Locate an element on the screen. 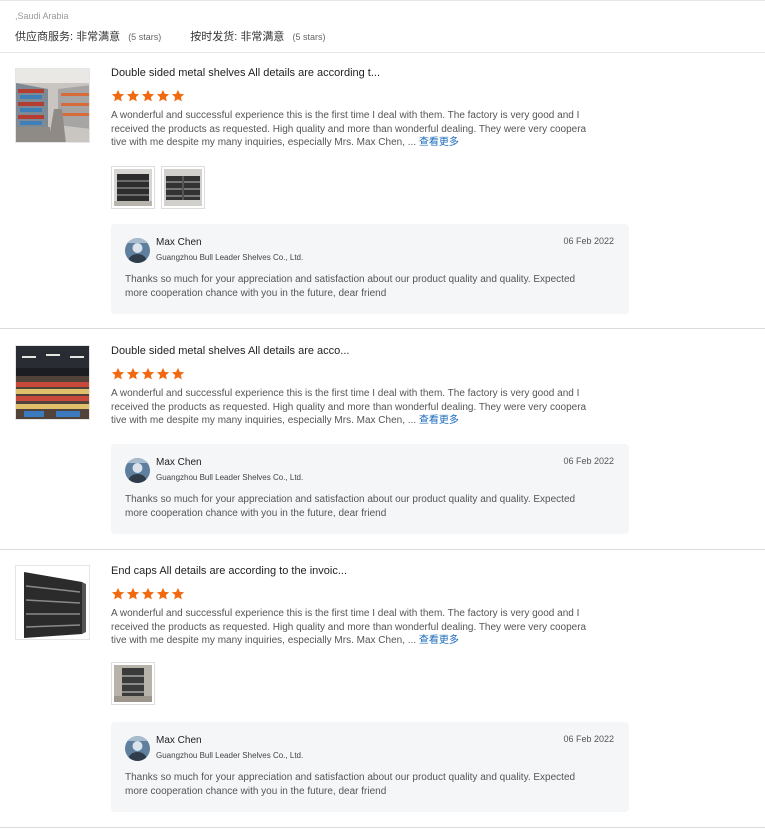  shipping-rating: 按时发货: 非常满意 (5 stars) is located at coordinates (257, 36).